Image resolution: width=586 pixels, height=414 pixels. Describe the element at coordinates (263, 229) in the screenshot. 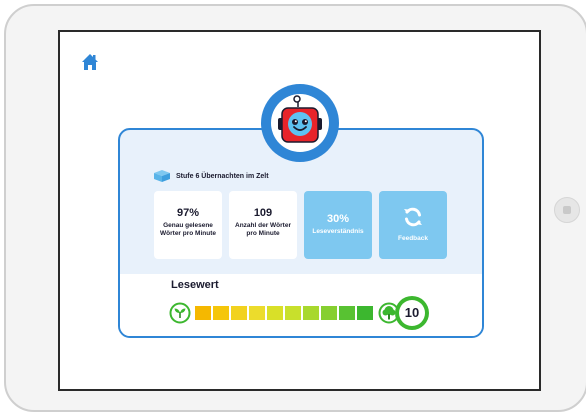

I see `words-per-minute-label: Anzahl der Wörter pro Minute` at that location.